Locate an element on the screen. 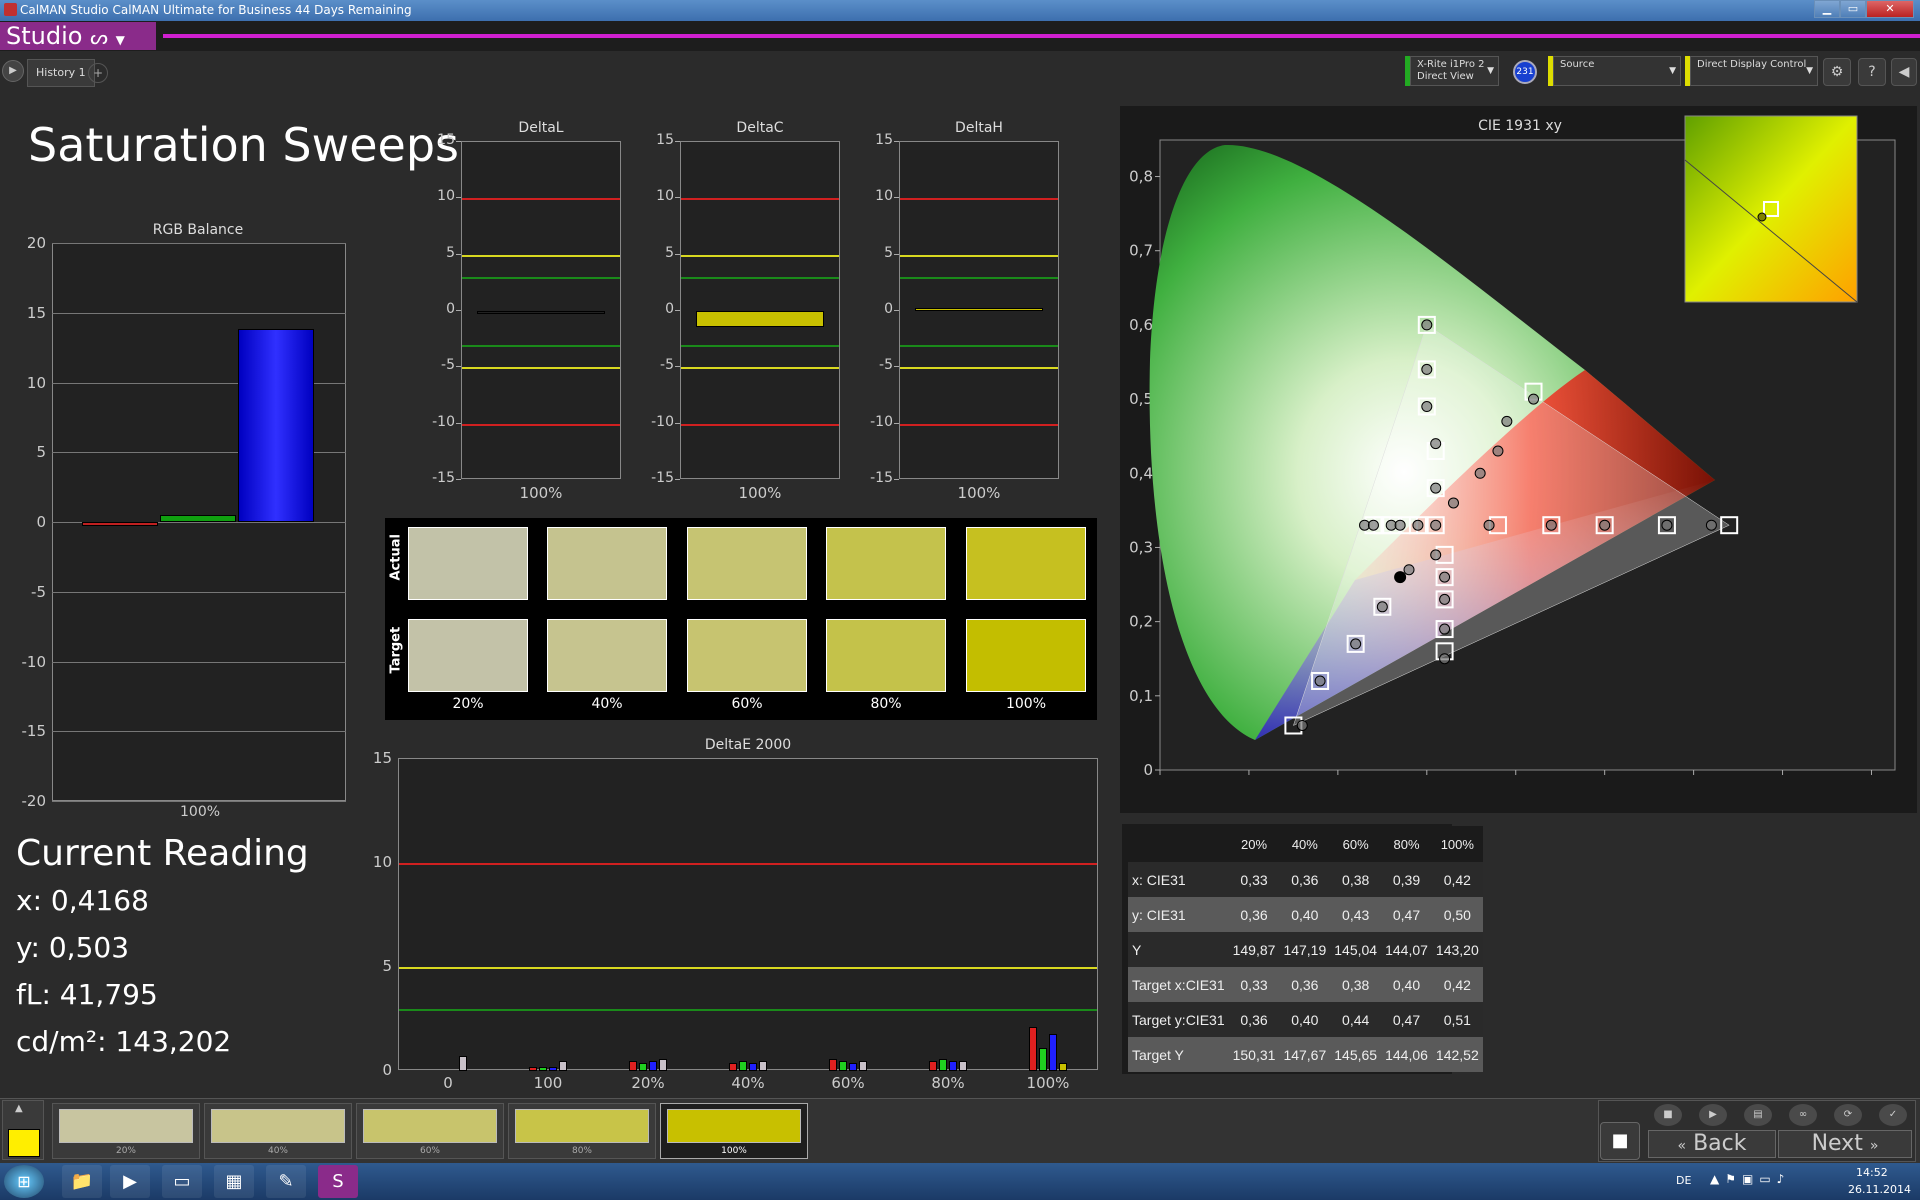 Image resolution: width=1920 pixels, height=1200 pixels. meter-mode: Direct View is located at coordinates (1445, 76).